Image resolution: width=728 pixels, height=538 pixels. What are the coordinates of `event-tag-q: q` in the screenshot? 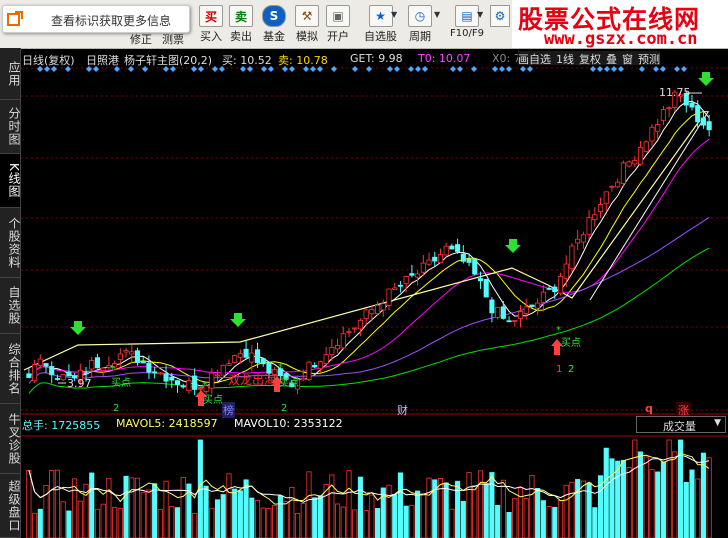 It's located at (649, 408).